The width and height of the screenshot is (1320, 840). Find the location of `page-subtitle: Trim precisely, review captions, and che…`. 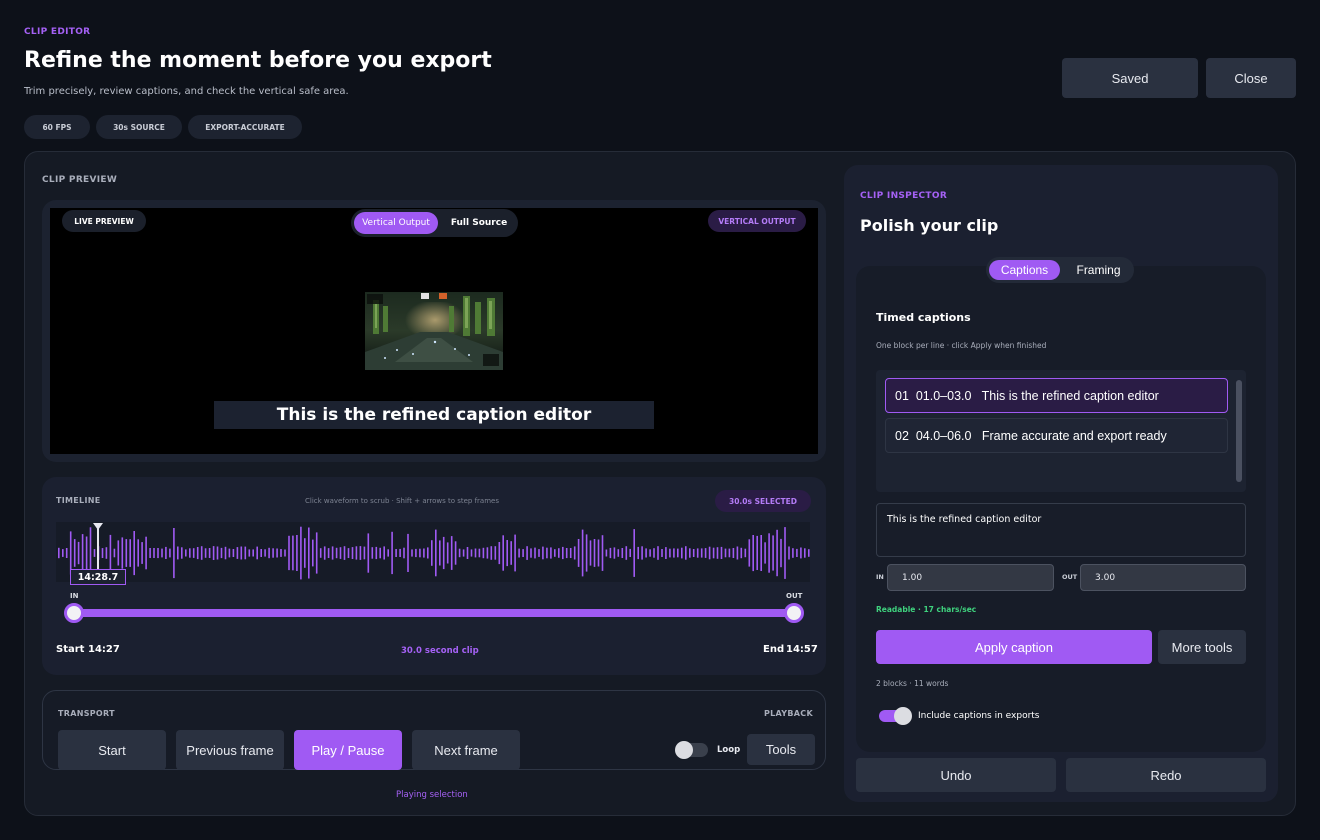

page-subtitle: Trim precisely, review captions, and che… is located at coordinates (186, 91).